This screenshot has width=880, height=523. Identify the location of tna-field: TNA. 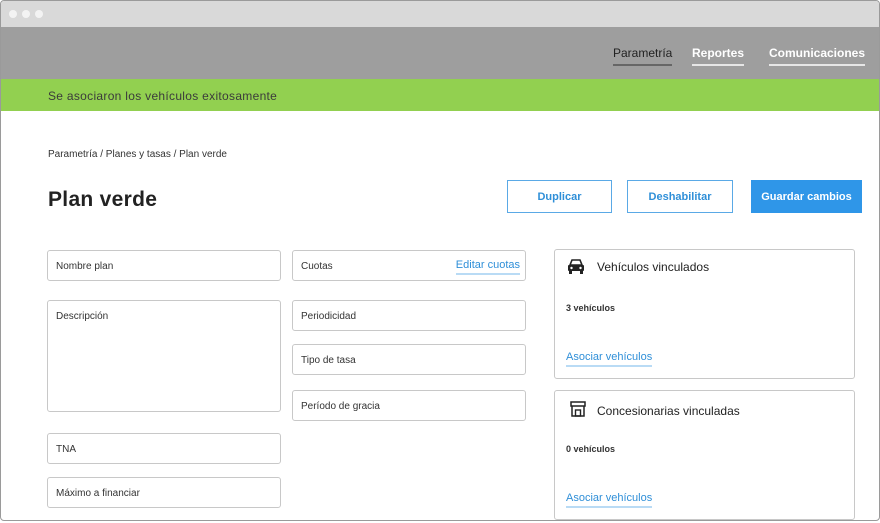
(164, 448).